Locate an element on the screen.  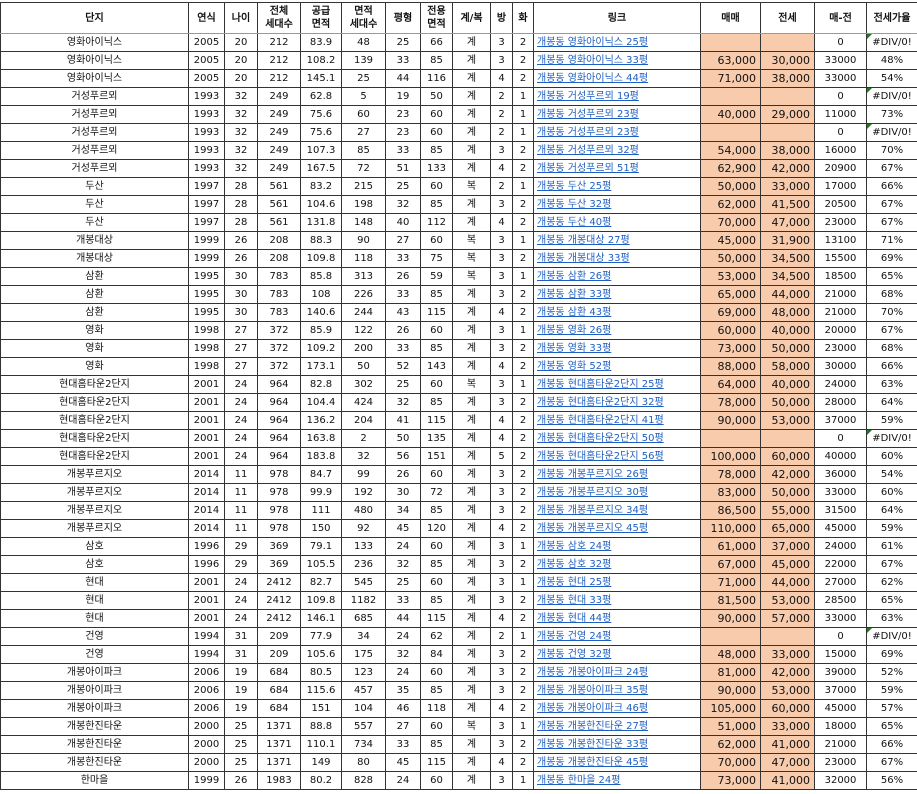
cell-price-gap: 21000 is located at coordinates (841, 313).